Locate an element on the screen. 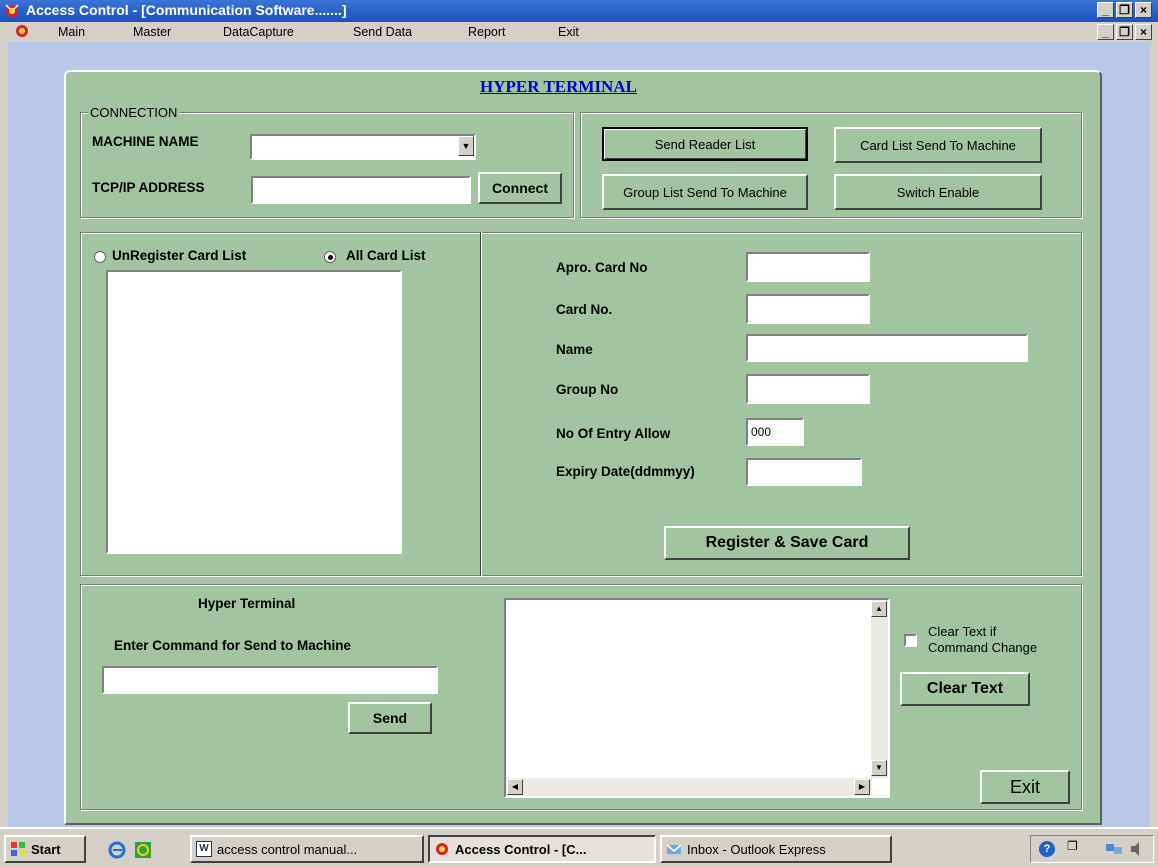  card-no-input is located at coordinates (808, 309).